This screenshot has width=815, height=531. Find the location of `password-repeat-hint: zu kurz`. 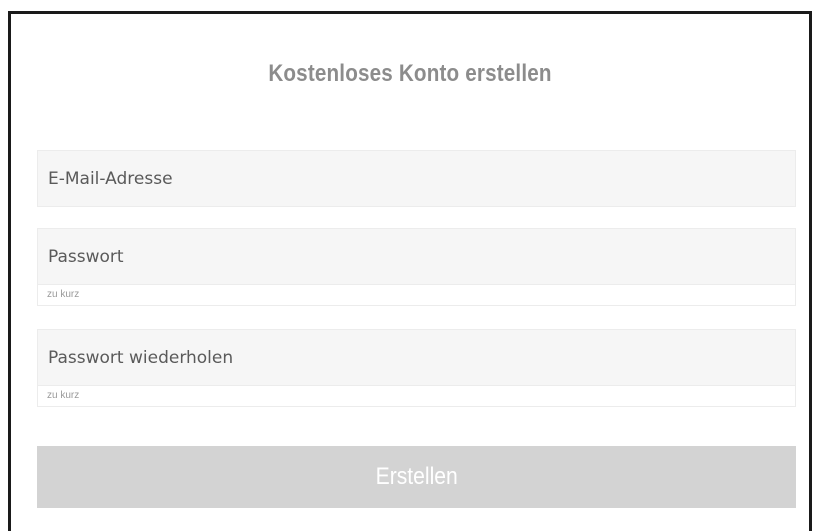

password-repeat-hint: zu kurz is located at coordinates (416, 396).